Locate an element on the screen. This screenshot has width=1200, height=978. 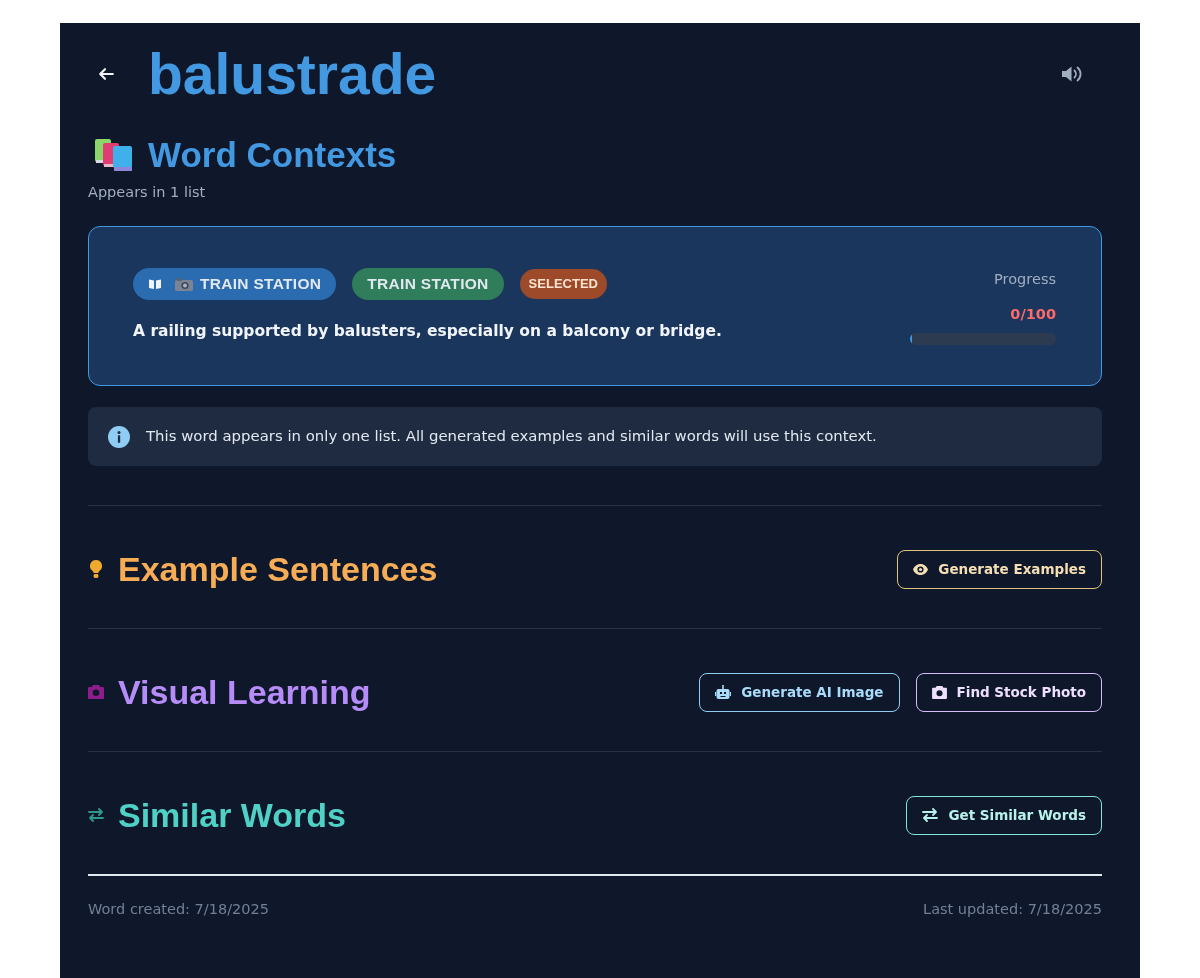
progress-reading: 0/100 is located at coordinates (1032, 314).